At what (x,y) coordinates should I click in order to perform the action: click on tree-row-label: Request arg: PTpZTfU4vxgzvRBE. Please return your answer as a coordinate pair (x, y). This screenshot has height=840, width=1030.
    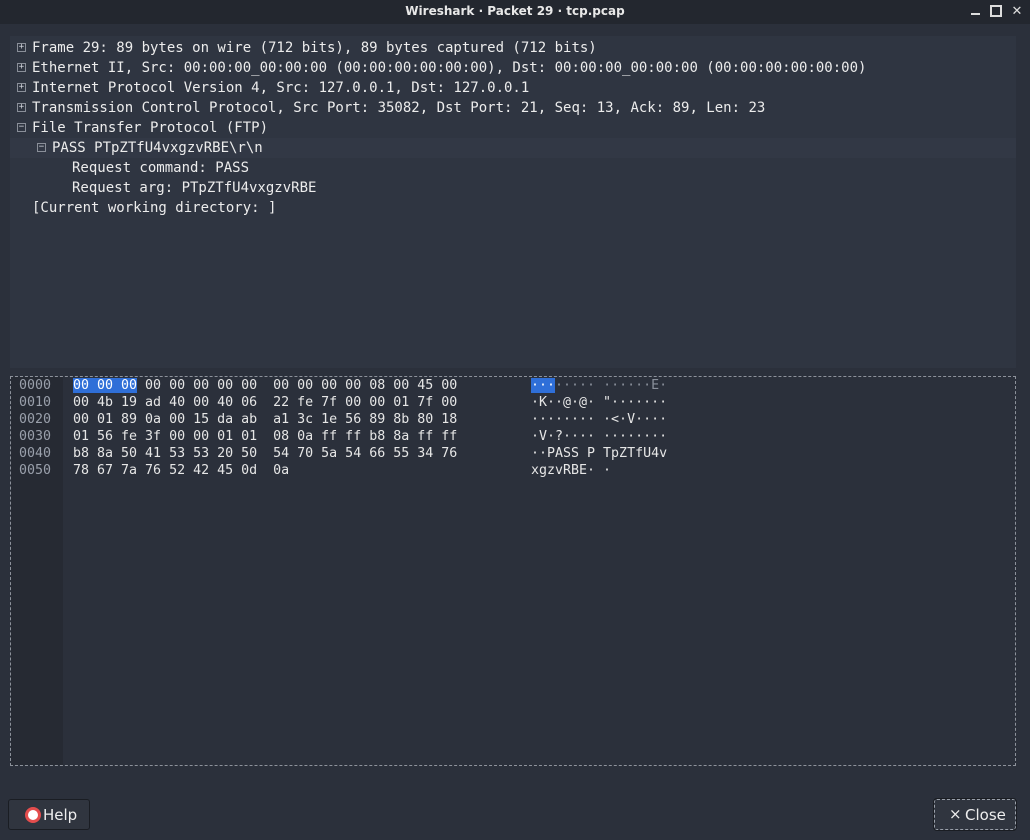
    Looking at the image, I should click on (194, 188).